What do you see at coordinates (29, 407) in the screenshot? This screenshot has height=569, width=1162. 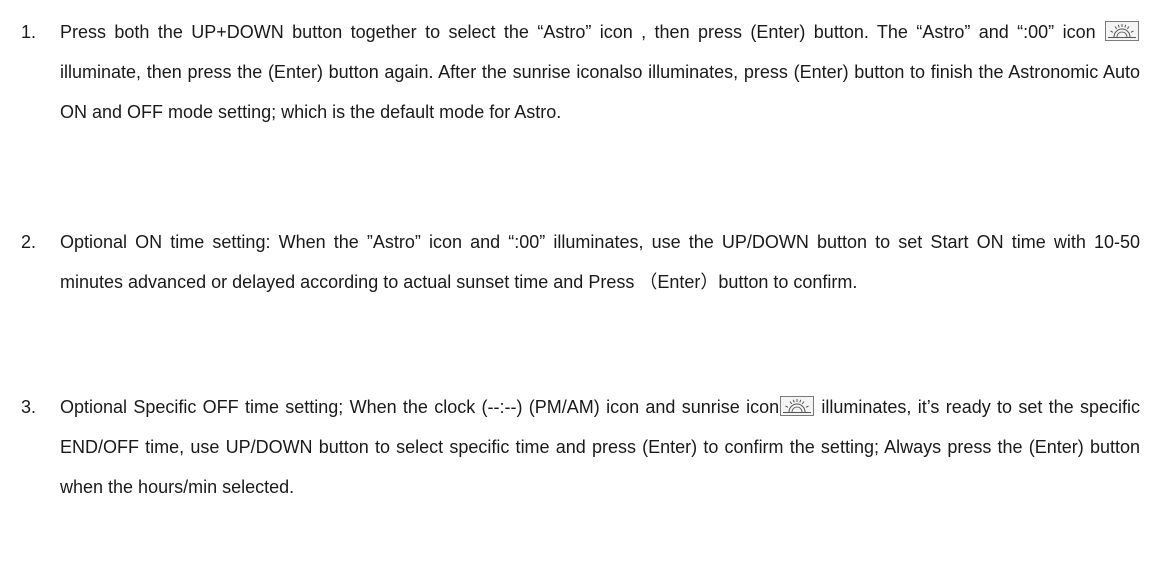 I see `item-number: 3.` at bounding box center [29, 407].